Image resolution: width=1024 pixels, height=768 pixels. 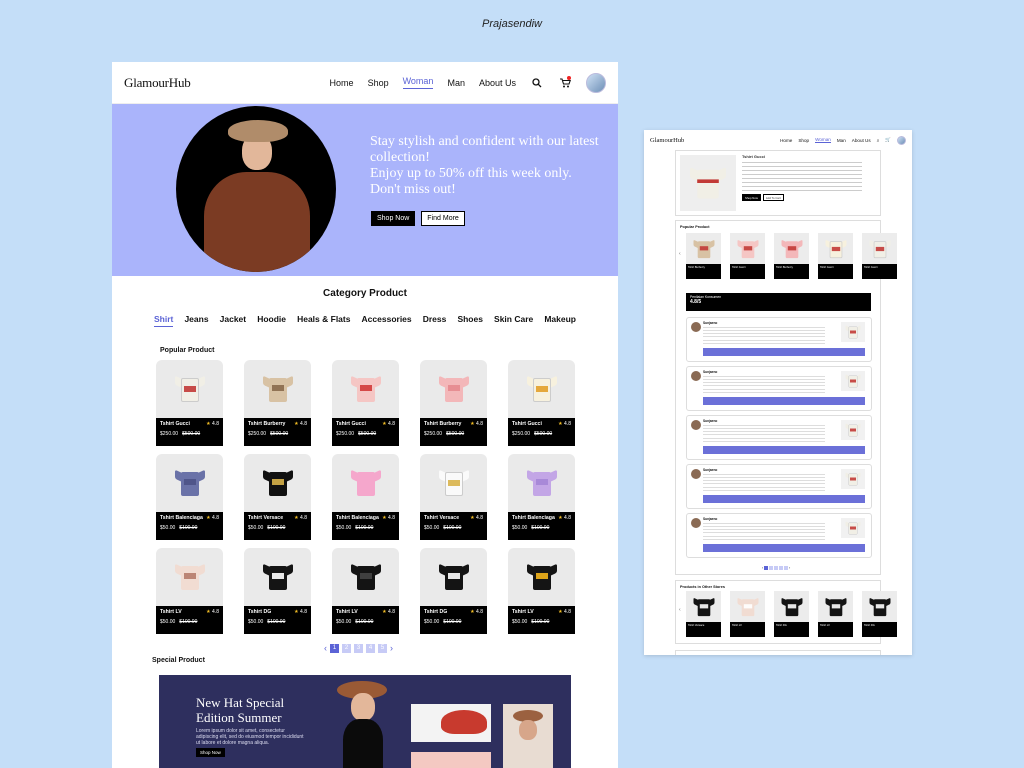 I want to click on rating-value: 4.8, so click(x=391, y=518).